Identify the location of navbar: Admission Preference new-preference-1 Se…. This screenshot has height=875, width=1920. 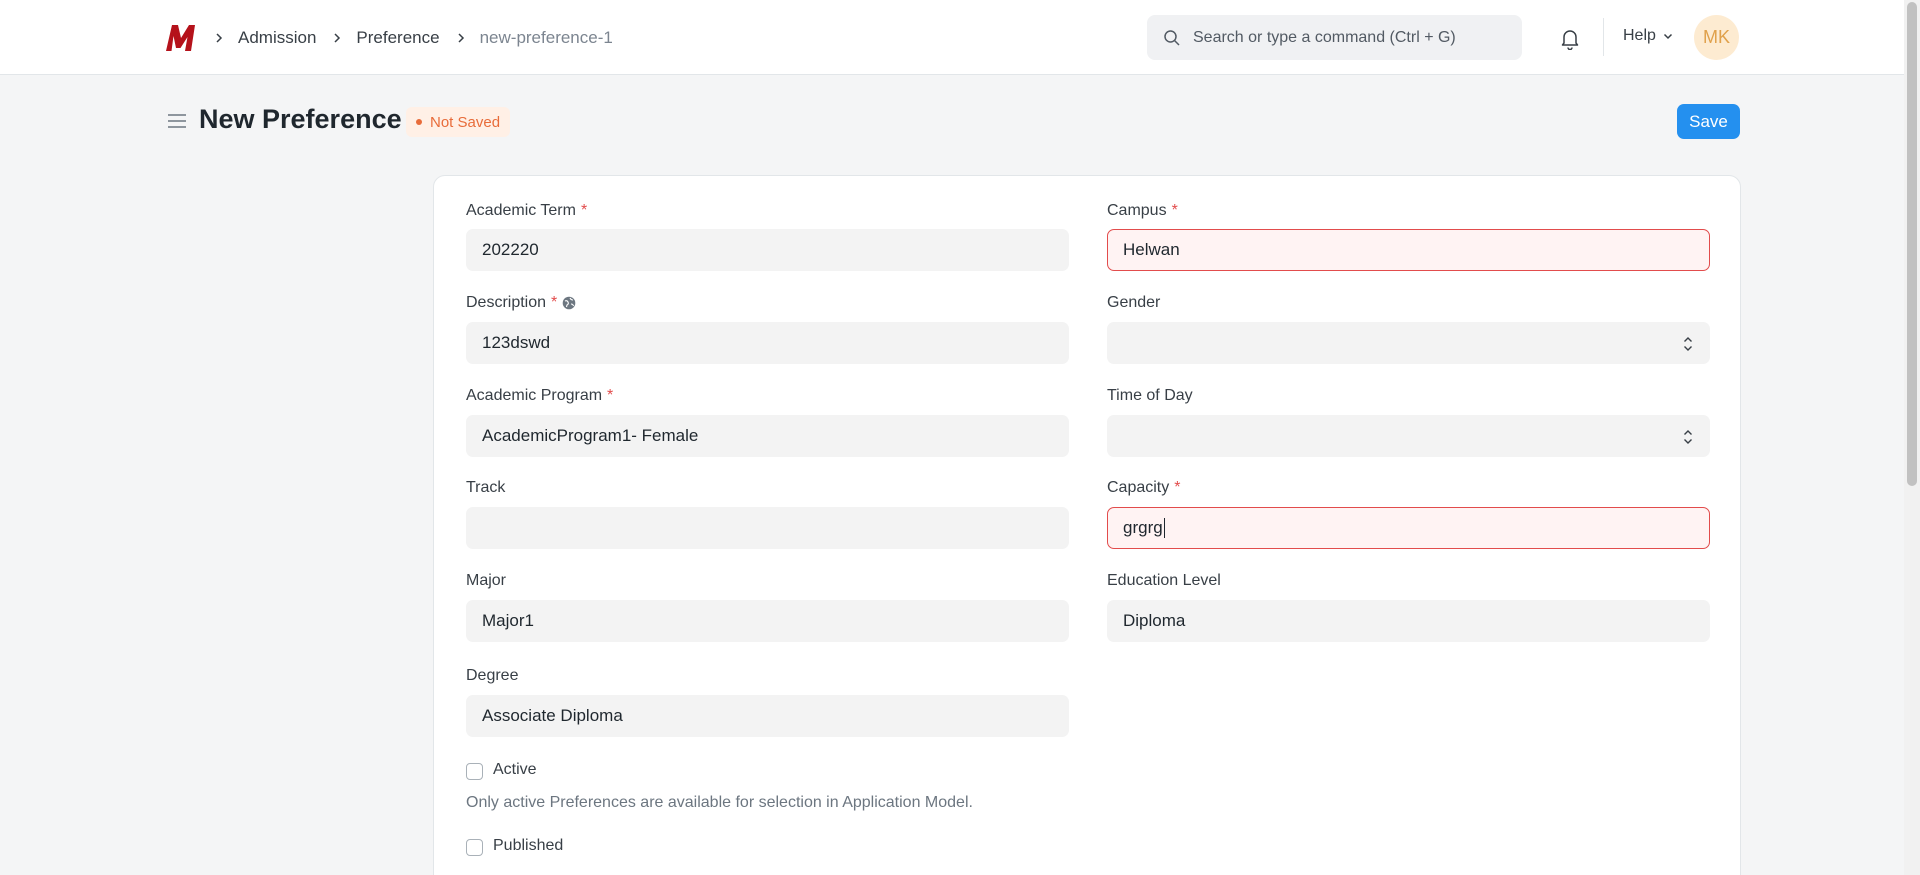
(952, 37).